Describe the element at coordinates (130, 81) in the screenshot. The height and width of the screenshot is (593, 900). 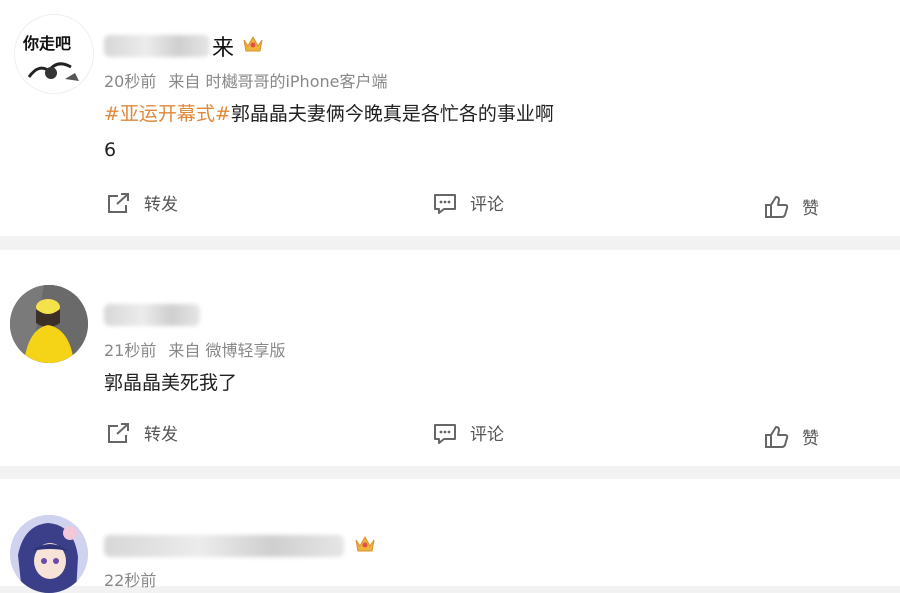
I see `post-time: 20秒前` at that location.